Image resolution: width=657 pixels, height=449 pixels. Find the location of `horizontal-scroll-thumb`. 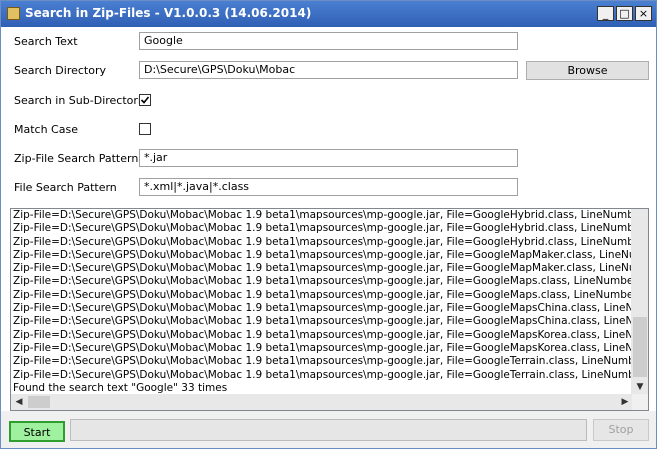

horizontal-scroll-thumb is located at coordinates (39, 402).